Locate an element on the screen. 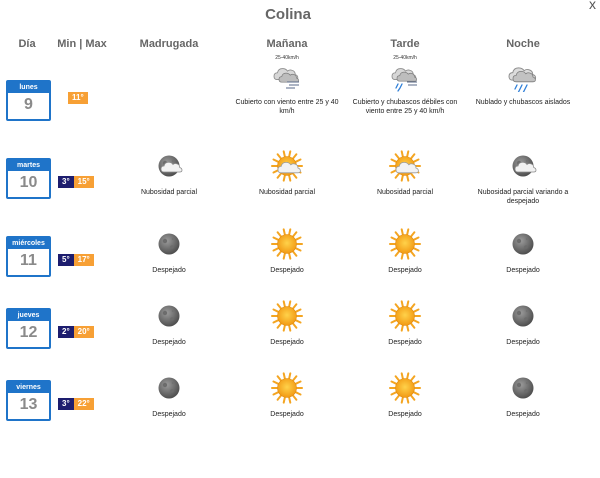 This screenshot has height=478, width=600. calendar-day-icon: viernes 13 is located at coordinates (28, 400).